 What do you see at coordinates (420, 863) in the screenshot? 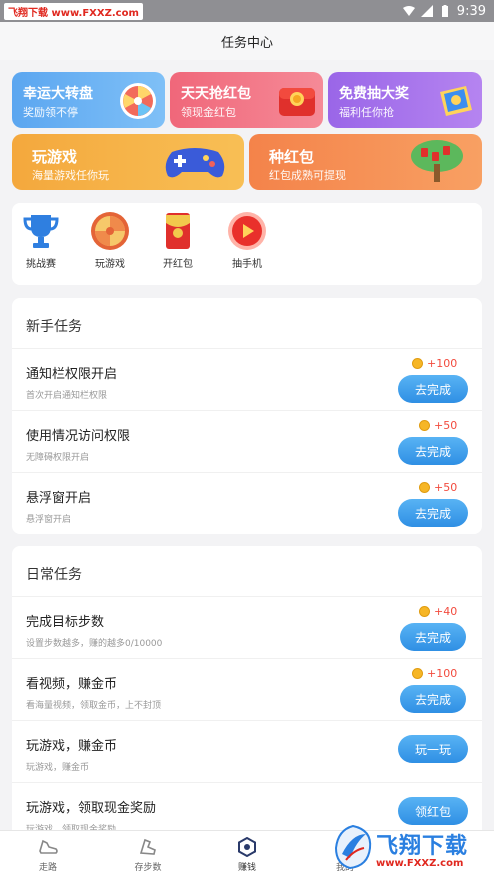
I see `watermark-url: www.FXXZ.com` at bounding box center [420, 863].